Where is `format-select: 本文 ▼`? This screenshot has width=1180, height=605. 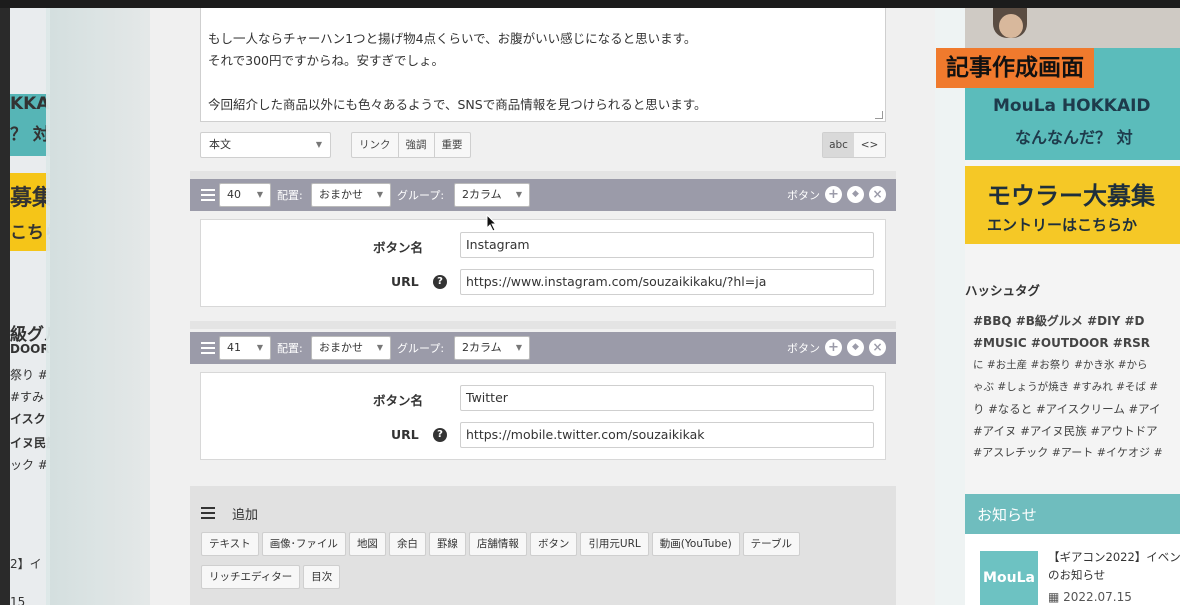 format-select: 本文 ▼ is located at coordinates (265, 145).